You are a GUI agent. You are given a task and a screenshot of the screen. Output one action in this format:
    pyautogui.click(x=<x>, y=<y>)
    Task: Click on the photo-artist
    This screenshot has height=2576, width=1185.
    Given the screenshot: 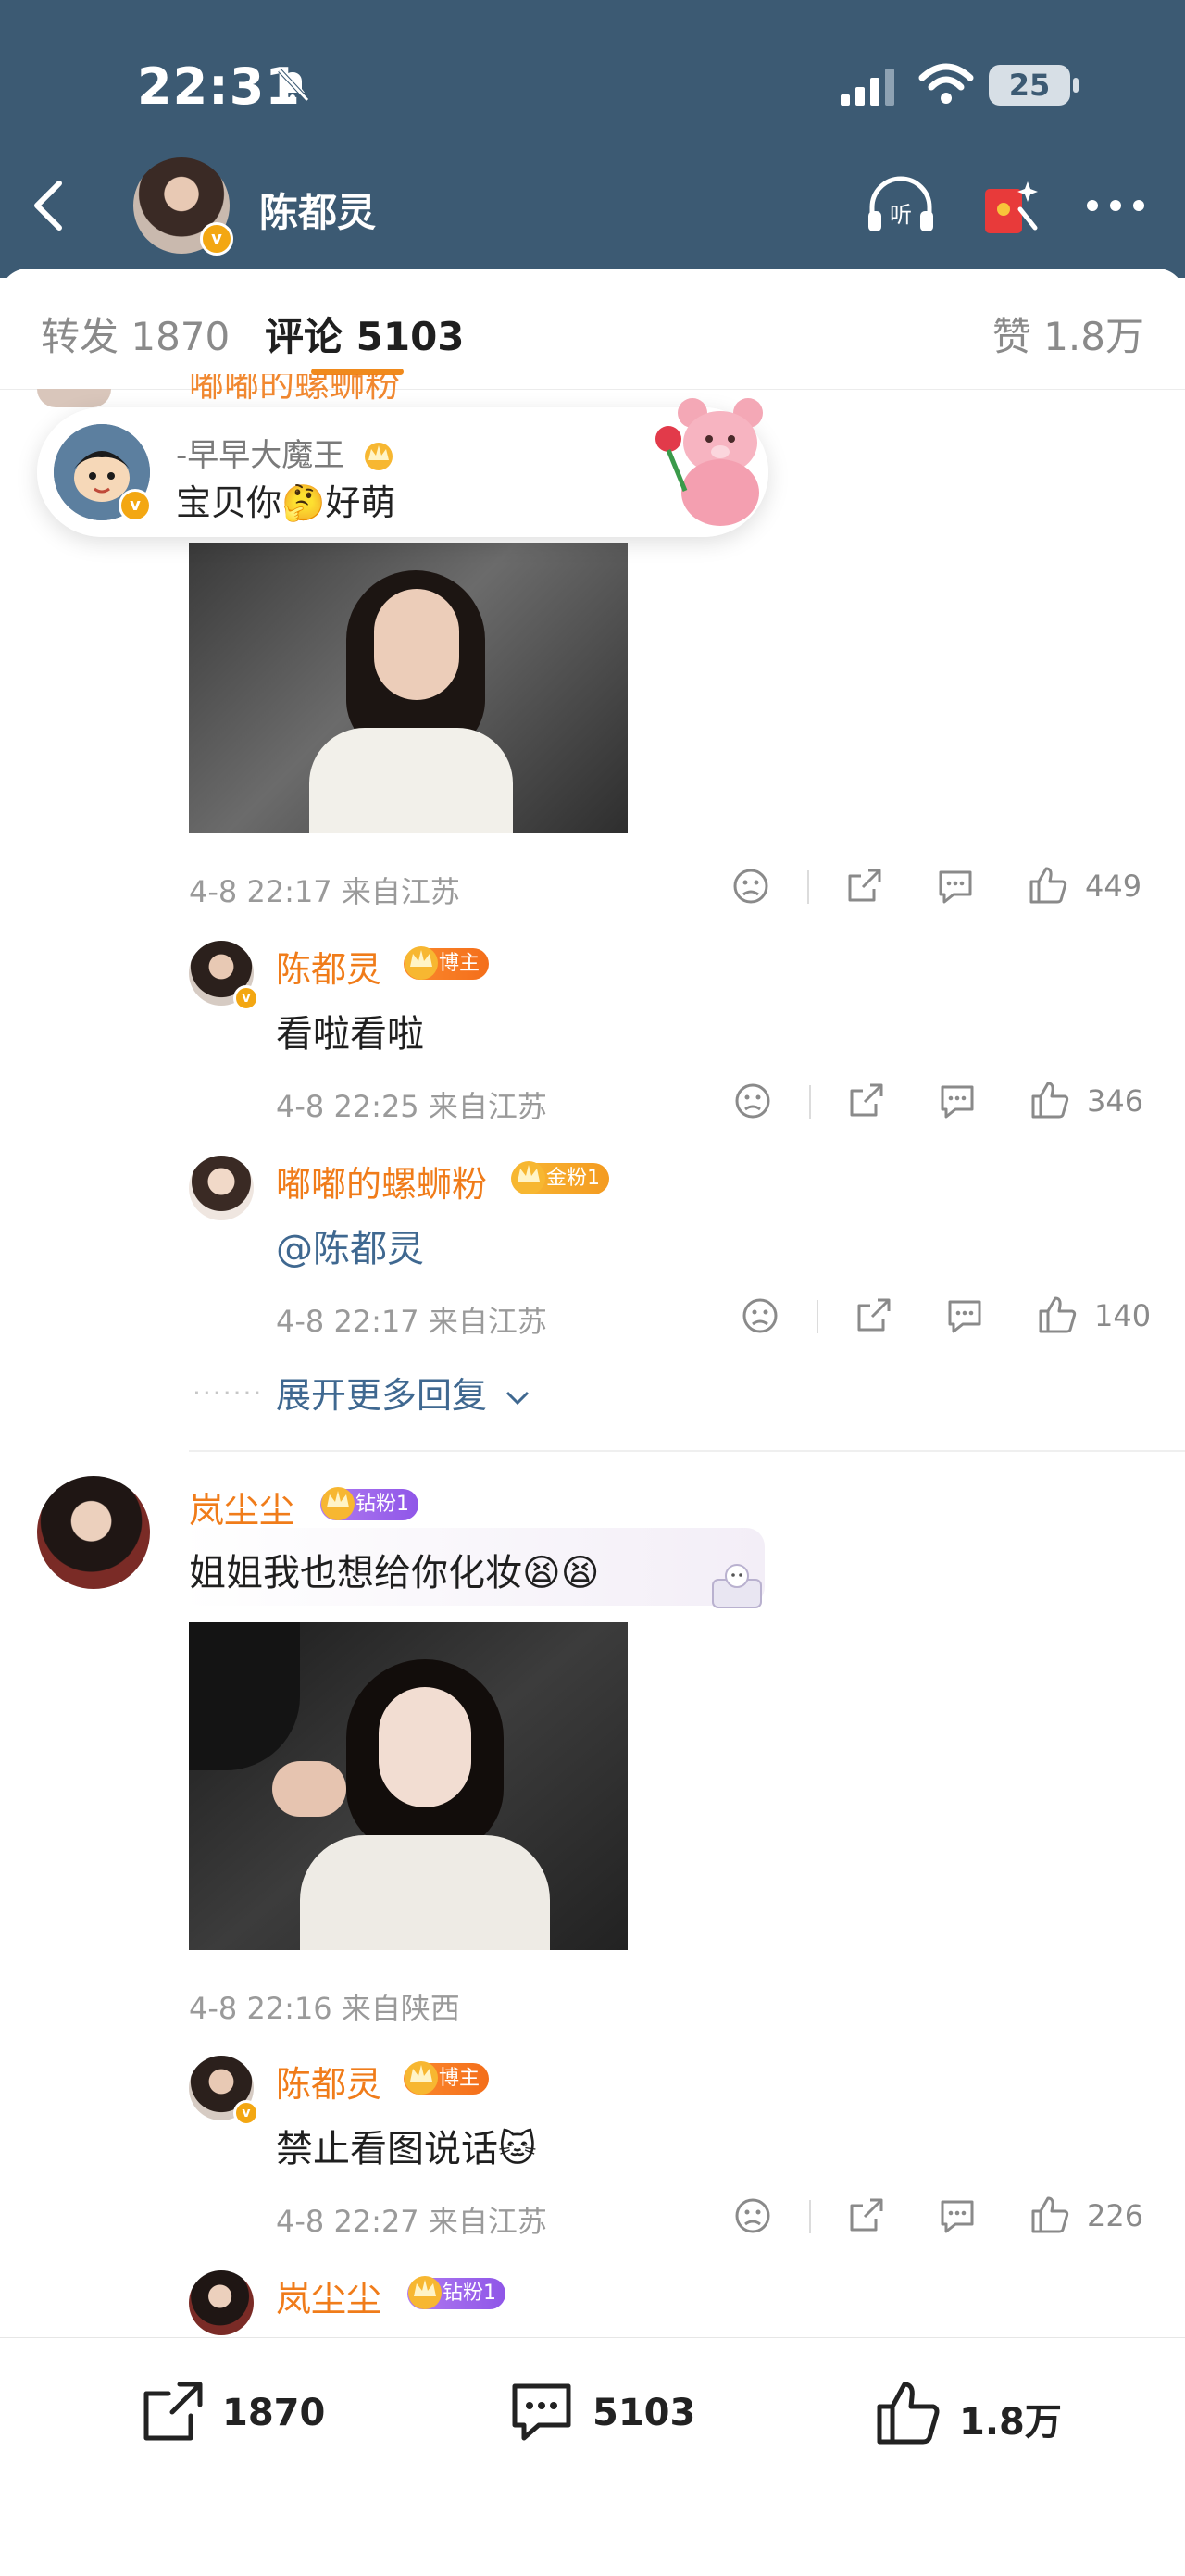 What is the action you would take?
    pyautogui.click(x=244, y=1696)
    